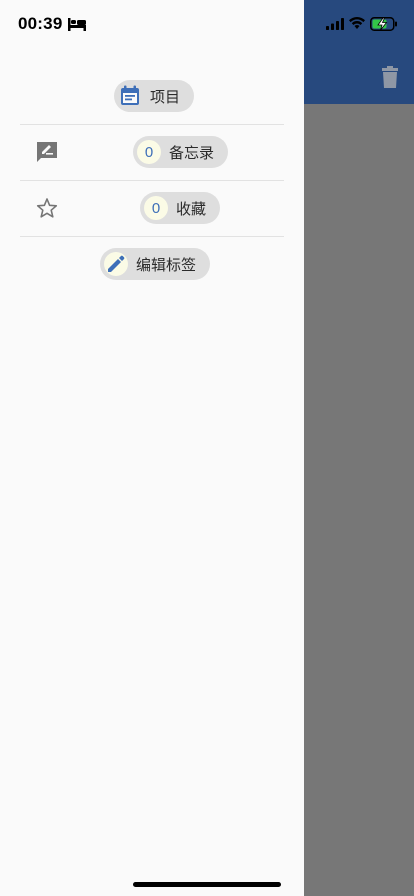  Describe the element at coordinates (47, 208) in the screenshot. I see `star-outline-icon` at that location.